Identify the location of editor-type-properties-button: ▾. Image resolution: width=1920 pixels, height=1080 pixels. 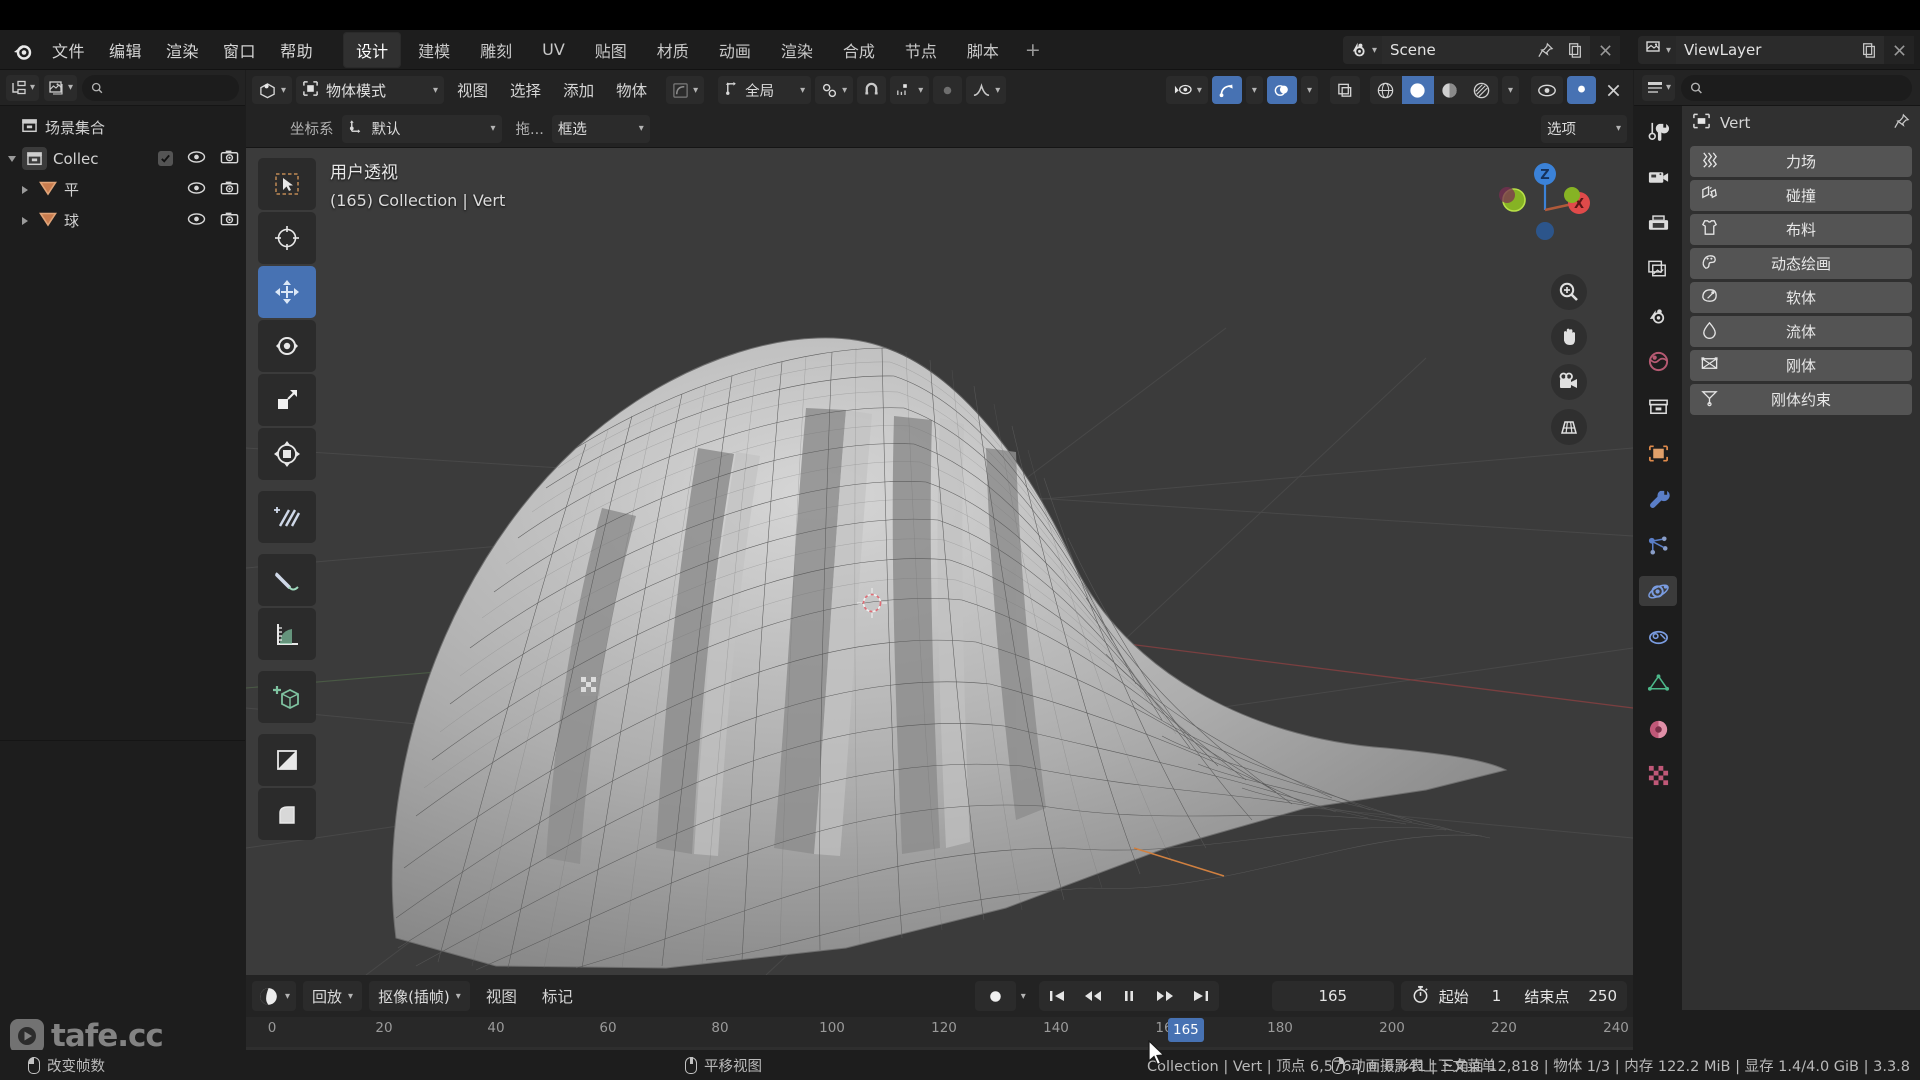
(1659, 87).